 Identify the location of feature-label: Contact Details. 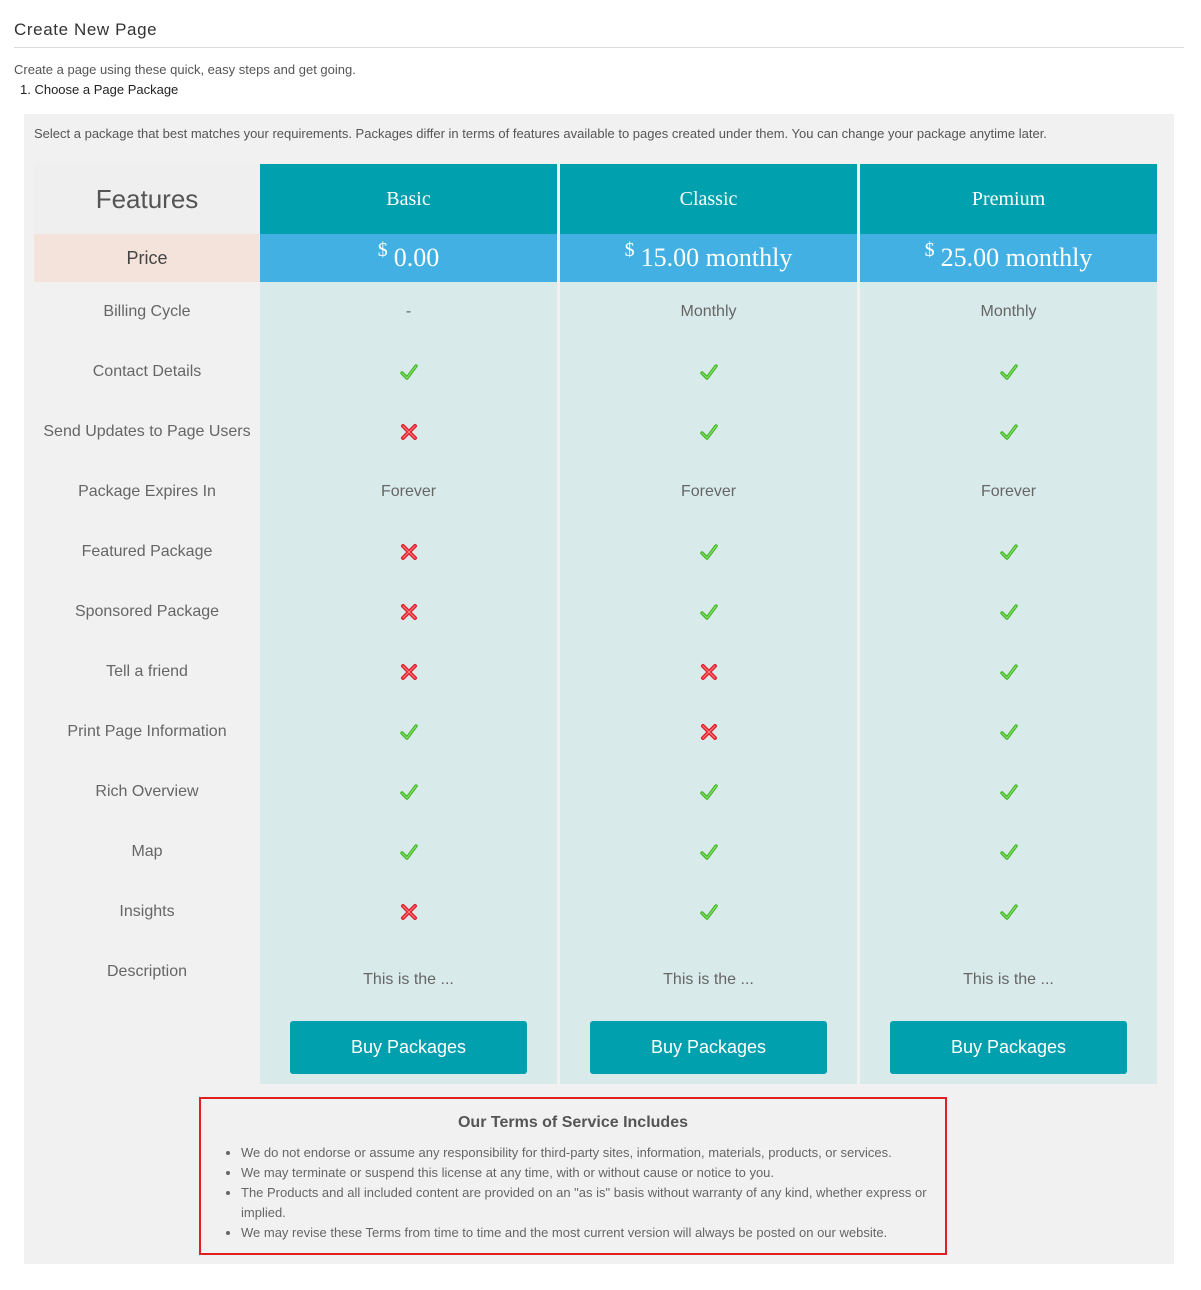
(147, 371).